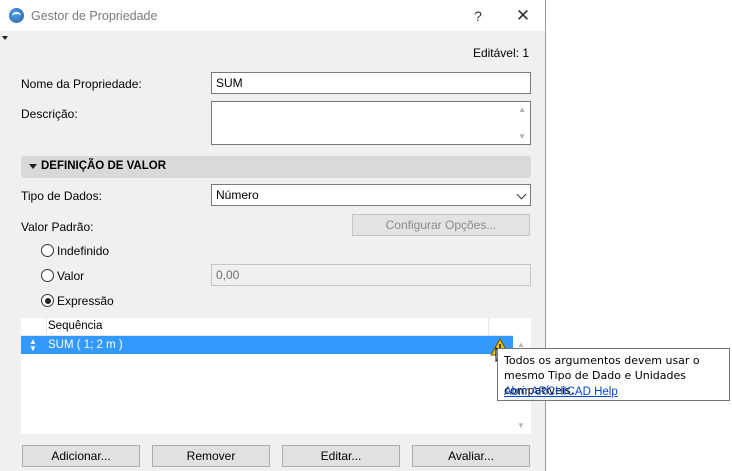  I want to click on radio-value-label: Valor, so click(71, 276).